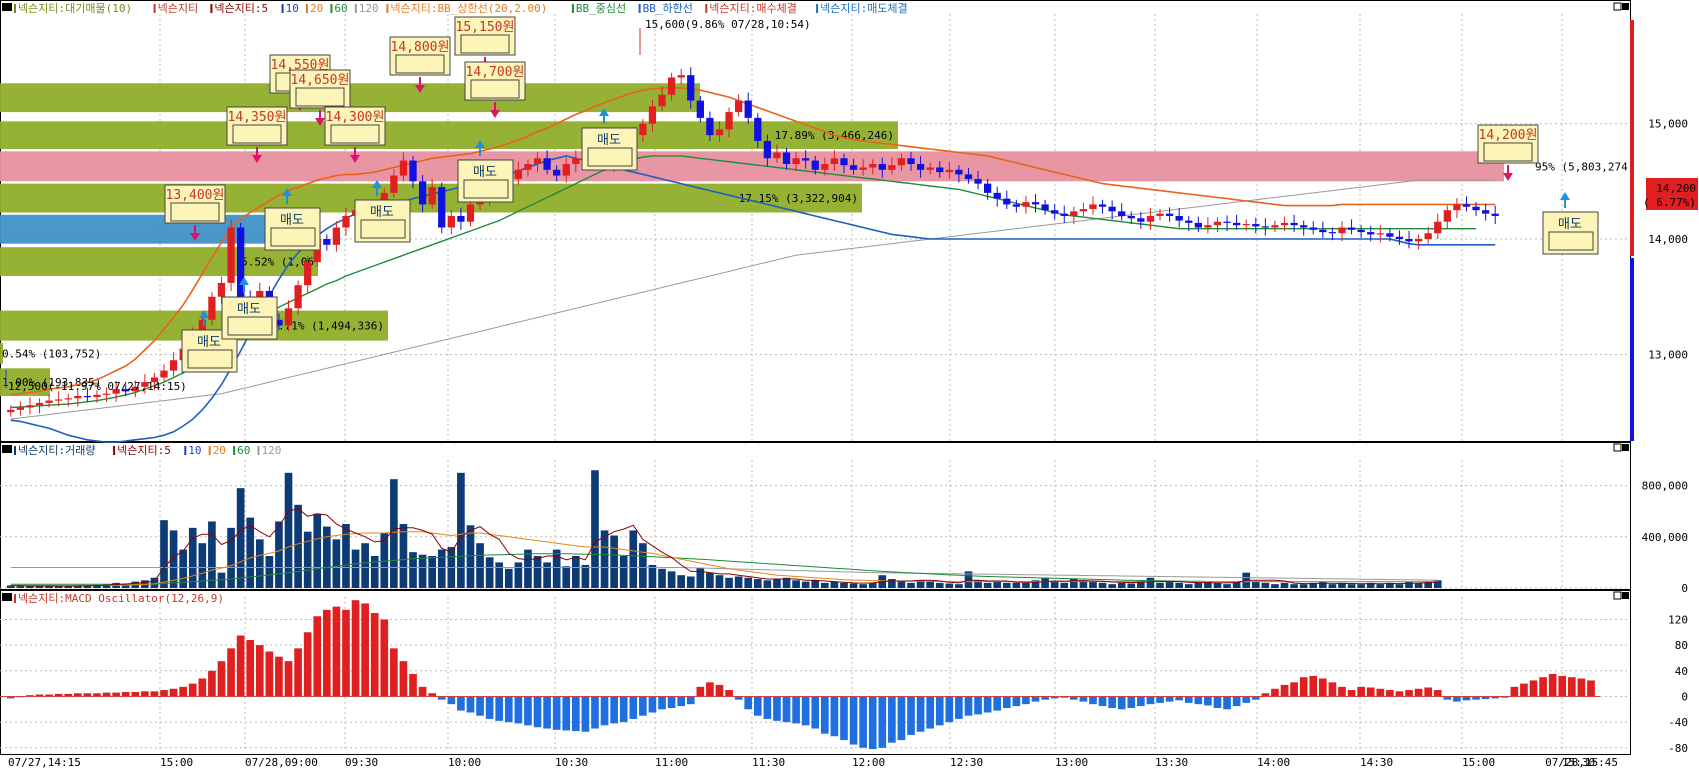 This screenshot has width=1699, height=771. What do you see at coordinates (1071, 762) in the screenshot?
I see `time-tick-label: 13:00` at bounding box center [1071, 762].